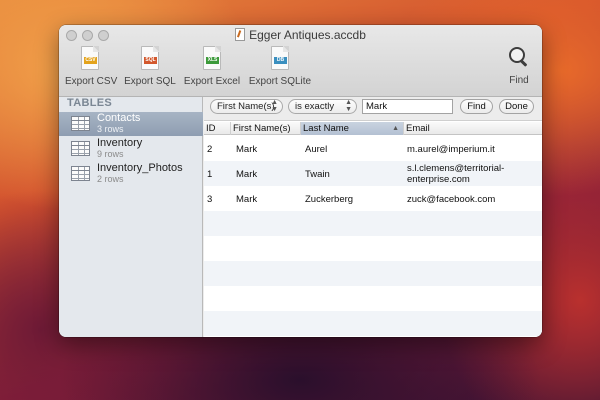 This screenshot has height=400, width=600. Describe the element at coordinates (120, 143) in the screenshot. I see `sidebar-item-name: Inventory` at that location.